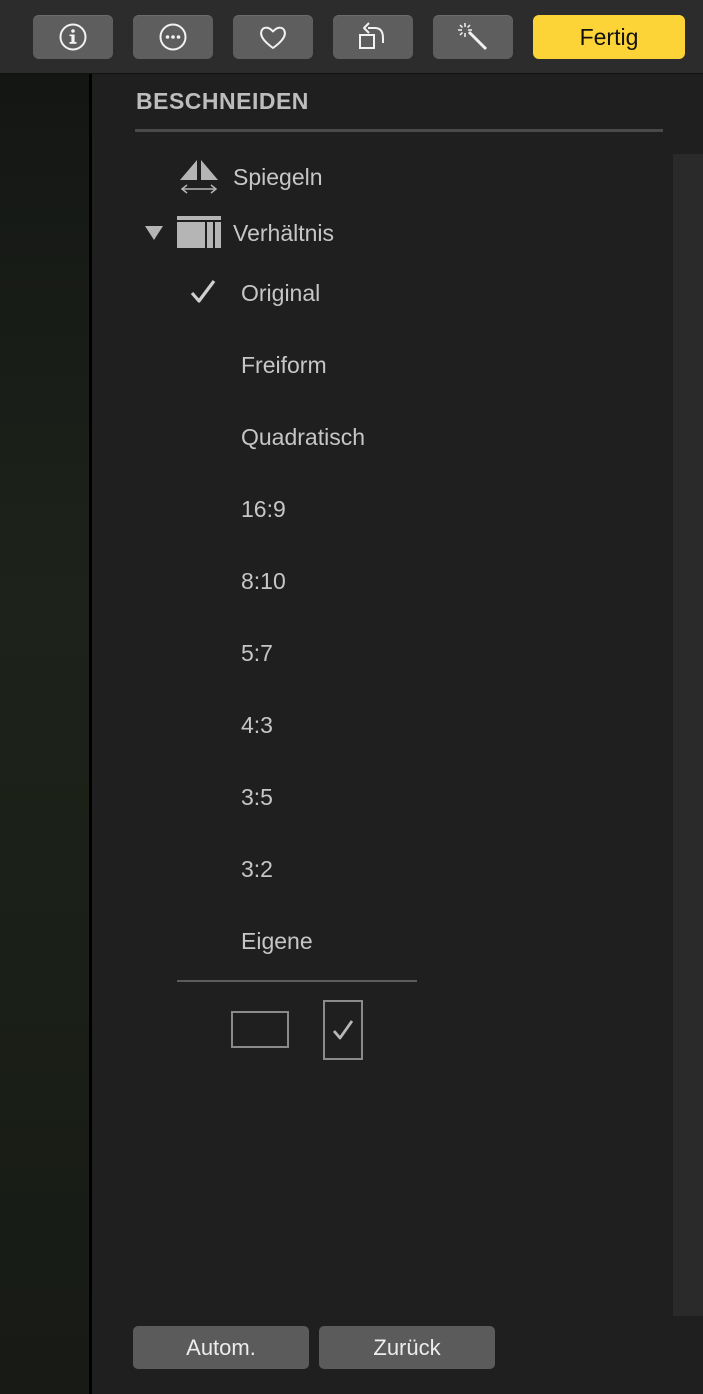 This screenshot has width=703, height=1394. What do you see at coordinates (688, 735) in the screenshot?
I see `scrollbar` at bounding box center [688, 735].